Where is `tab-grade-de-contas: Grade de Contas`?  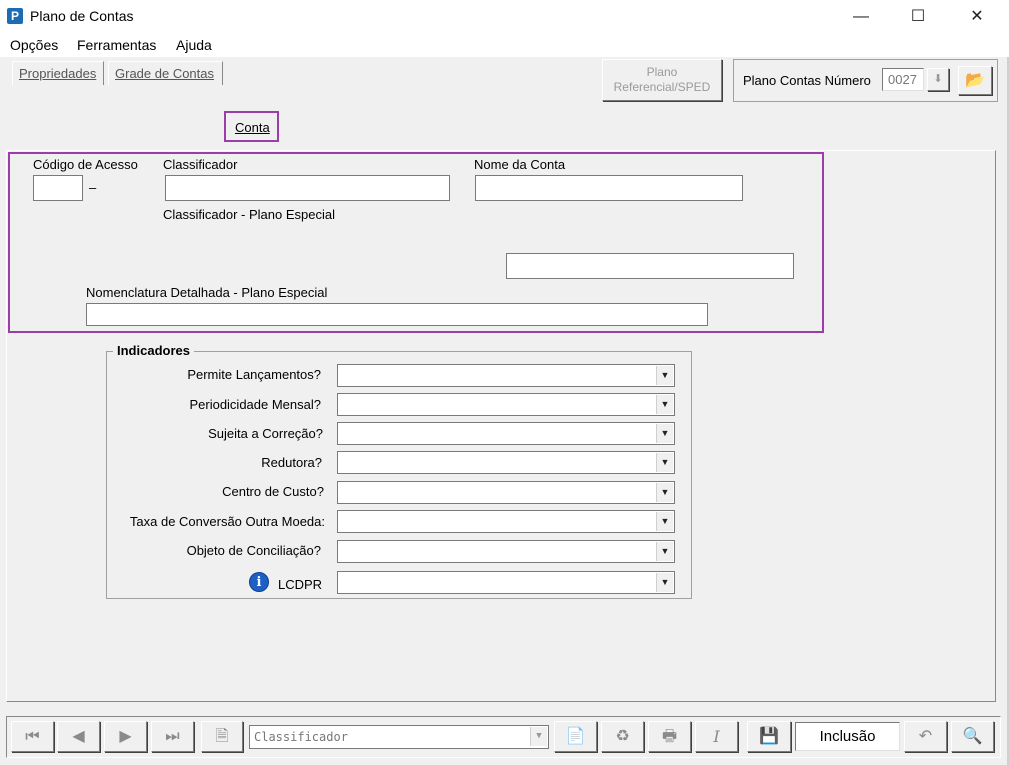
tab-grade-de-contas: Grade de Contas is located at coordinates (165, 73).